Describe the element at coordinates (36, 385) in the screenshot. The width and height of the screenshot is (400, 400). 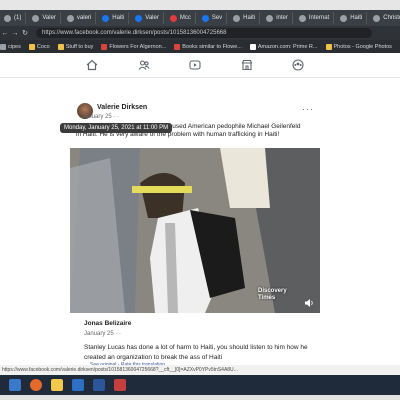
I see `firefox-icon` at that location.